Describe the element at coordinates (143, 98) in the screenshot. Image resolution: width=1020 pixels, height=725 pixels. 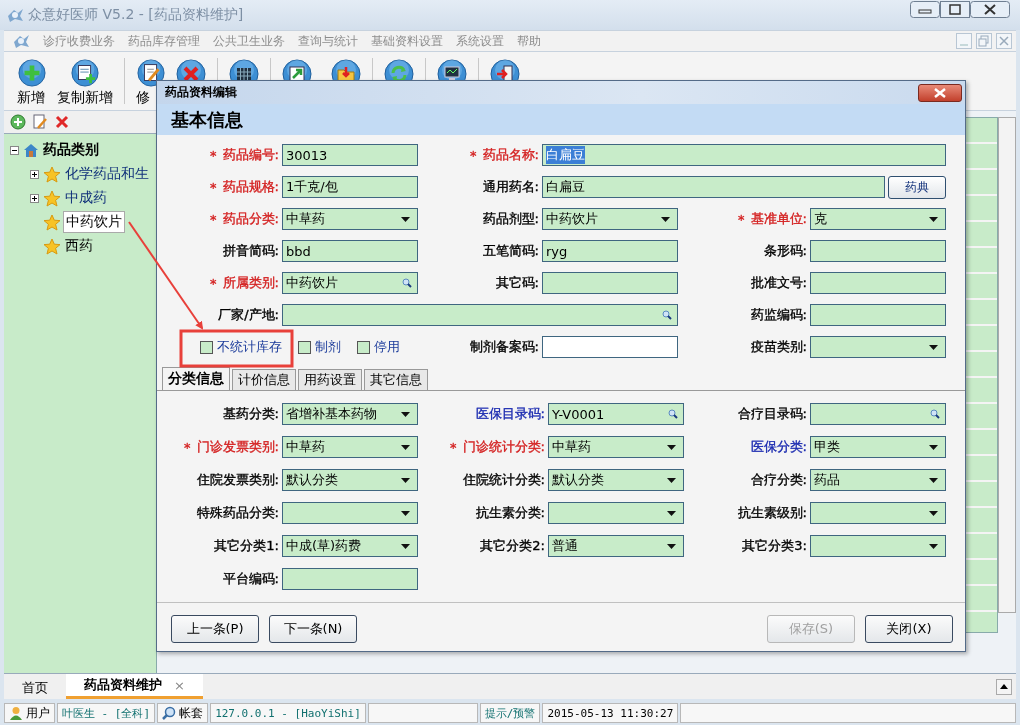
I see `toolbar-button: 修` at that location.